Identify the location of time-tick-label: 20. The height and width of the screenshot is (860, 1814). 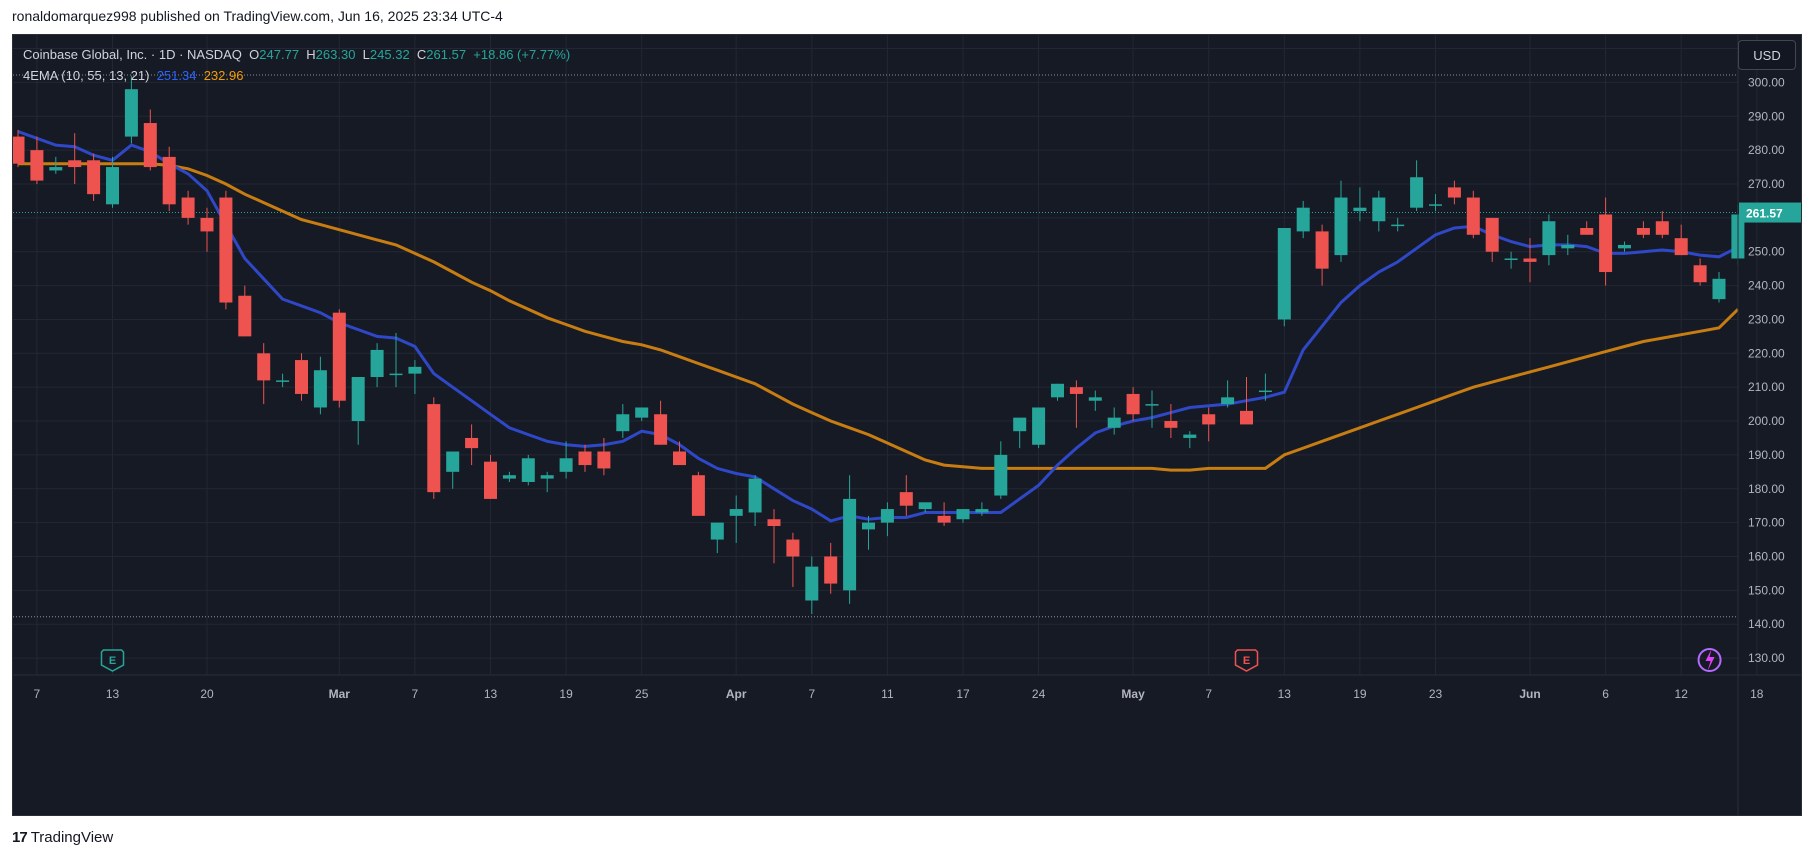
(207, 694).